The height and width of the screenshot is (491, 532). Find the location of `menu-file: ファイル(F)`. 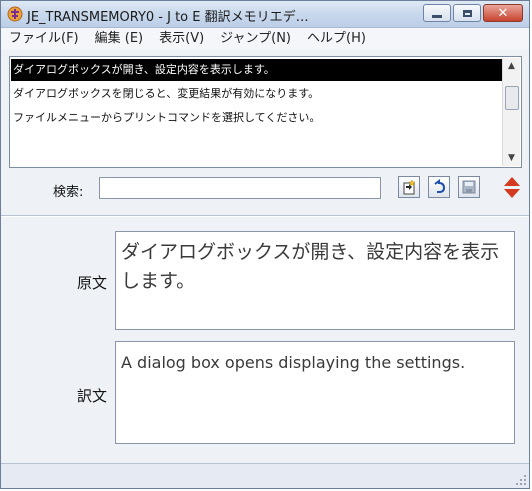

menu-file: ファイル(F) is located at coordinates (44, 39).